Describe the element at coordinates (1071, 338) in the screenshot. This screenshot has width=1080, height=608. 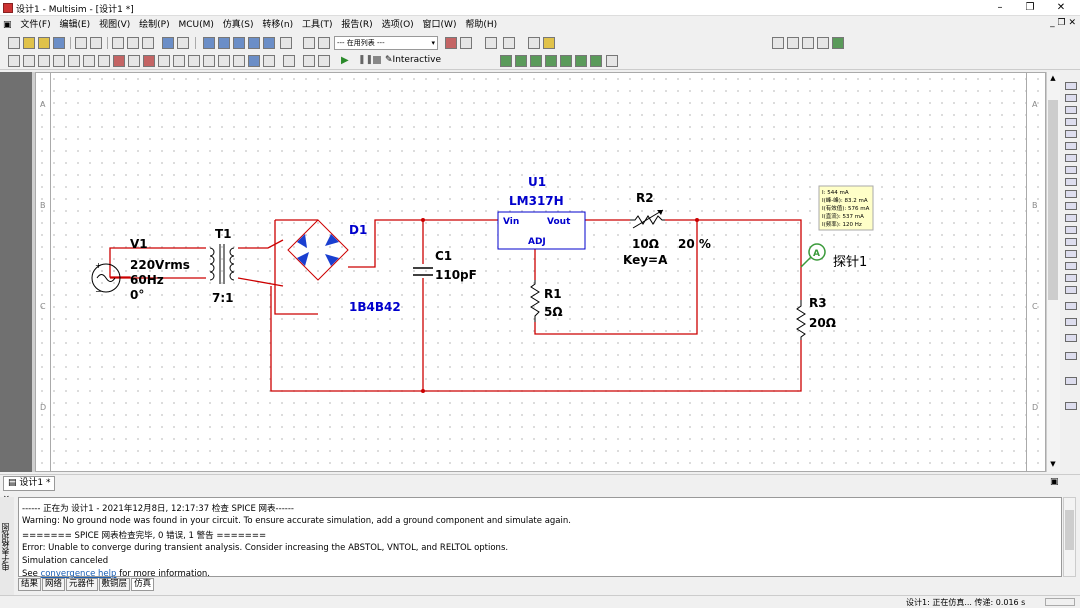
I see `current-clamp-icon` at that location.